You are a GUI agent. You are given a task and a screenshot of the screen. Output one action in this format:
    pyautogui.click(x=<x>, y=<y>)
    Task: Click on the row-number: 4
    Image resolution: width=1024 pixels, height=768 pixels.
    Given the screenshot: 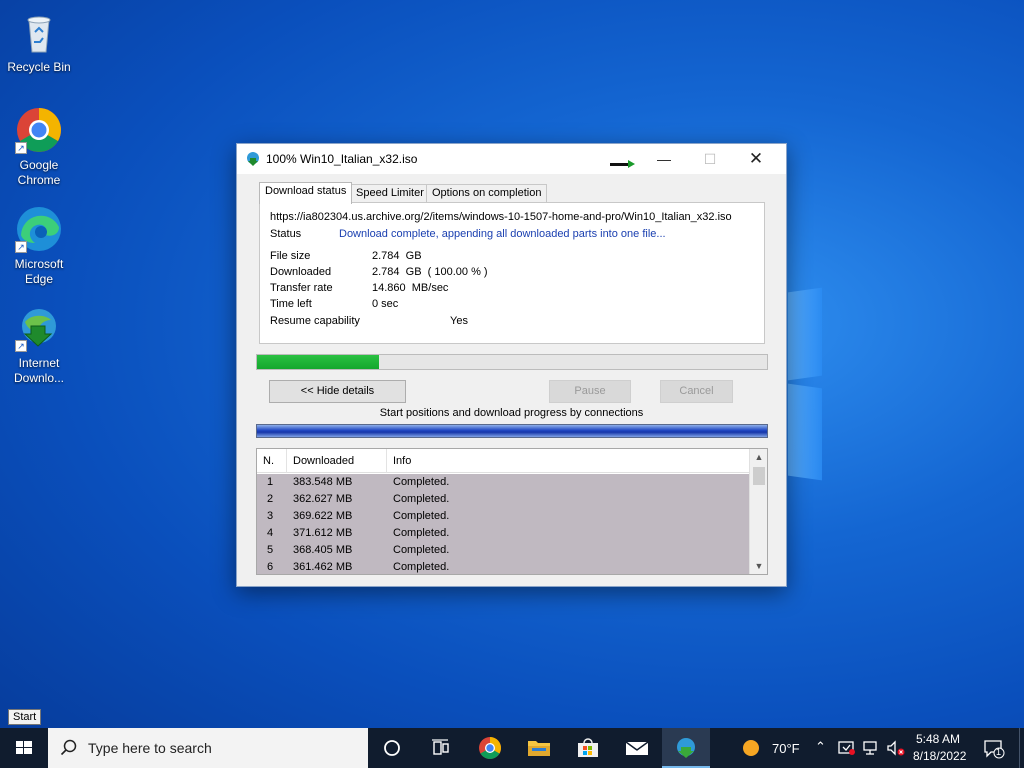 What is the action you would take?
    pyautogui.click(x=270, y=533)
    